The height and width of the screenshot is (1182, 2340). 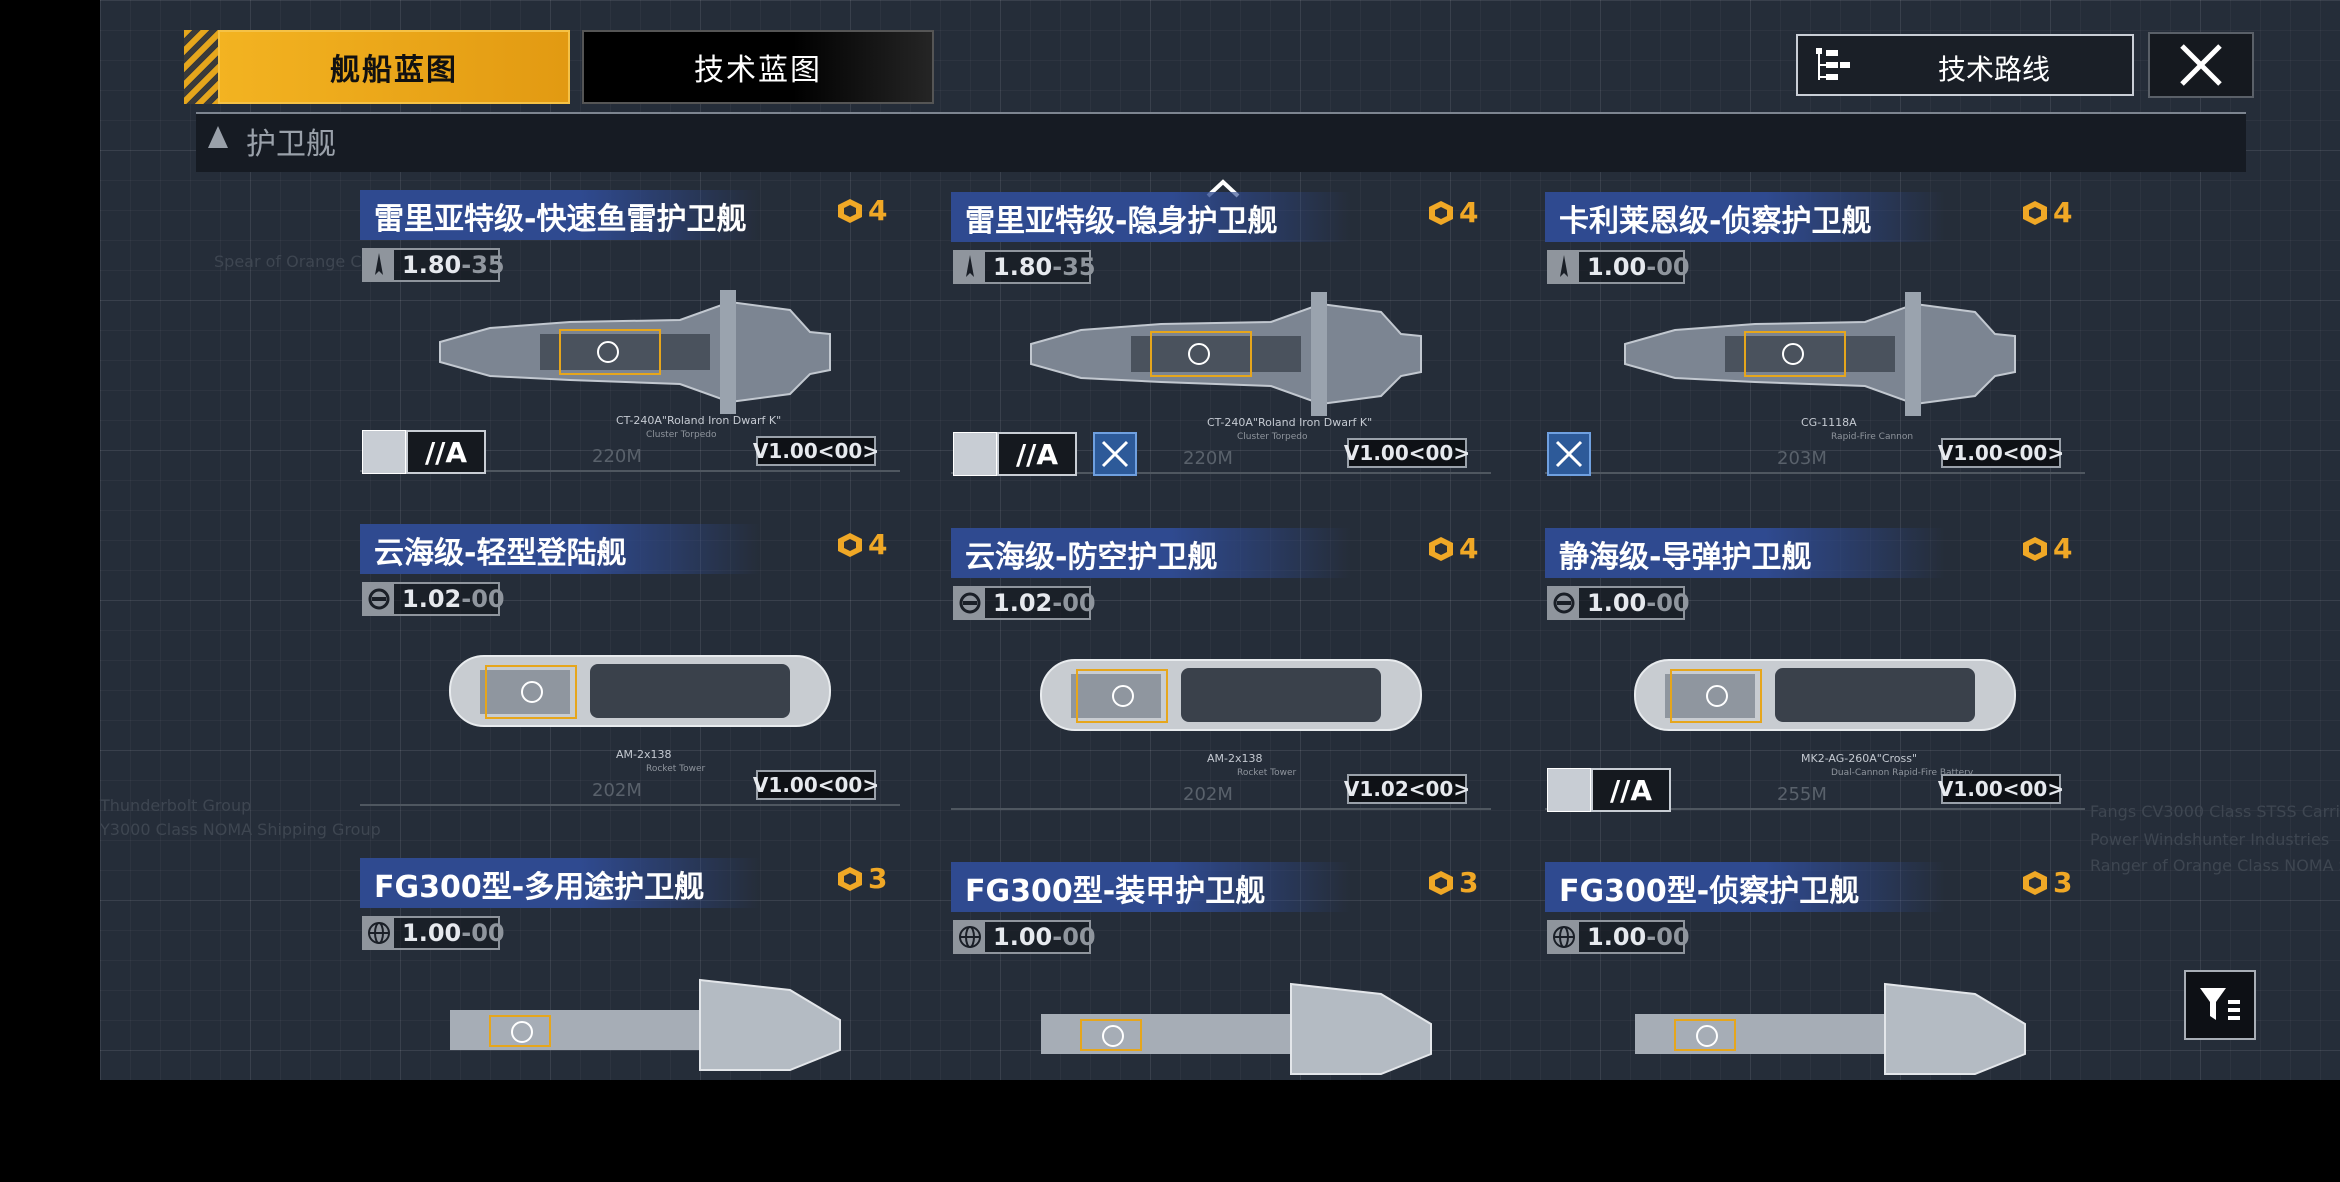 I want to click on filter-button, so click(x=2220, y=1005).